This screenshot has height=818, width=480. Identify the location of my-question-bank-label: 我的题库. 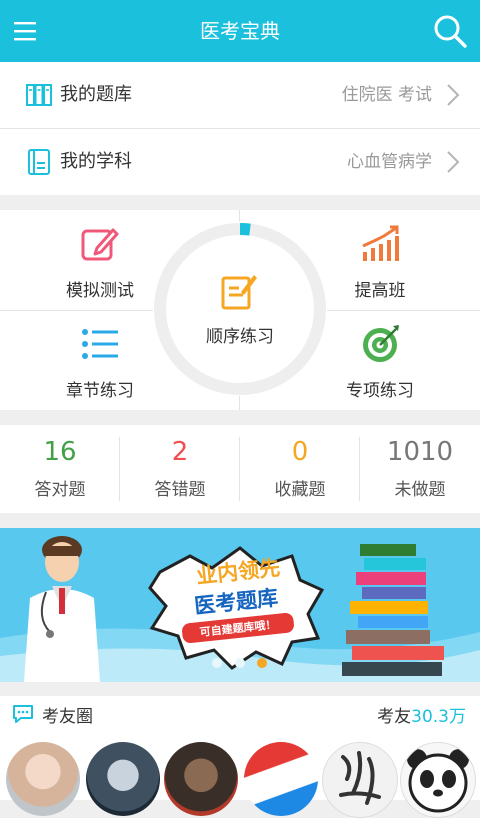
(96, 94).